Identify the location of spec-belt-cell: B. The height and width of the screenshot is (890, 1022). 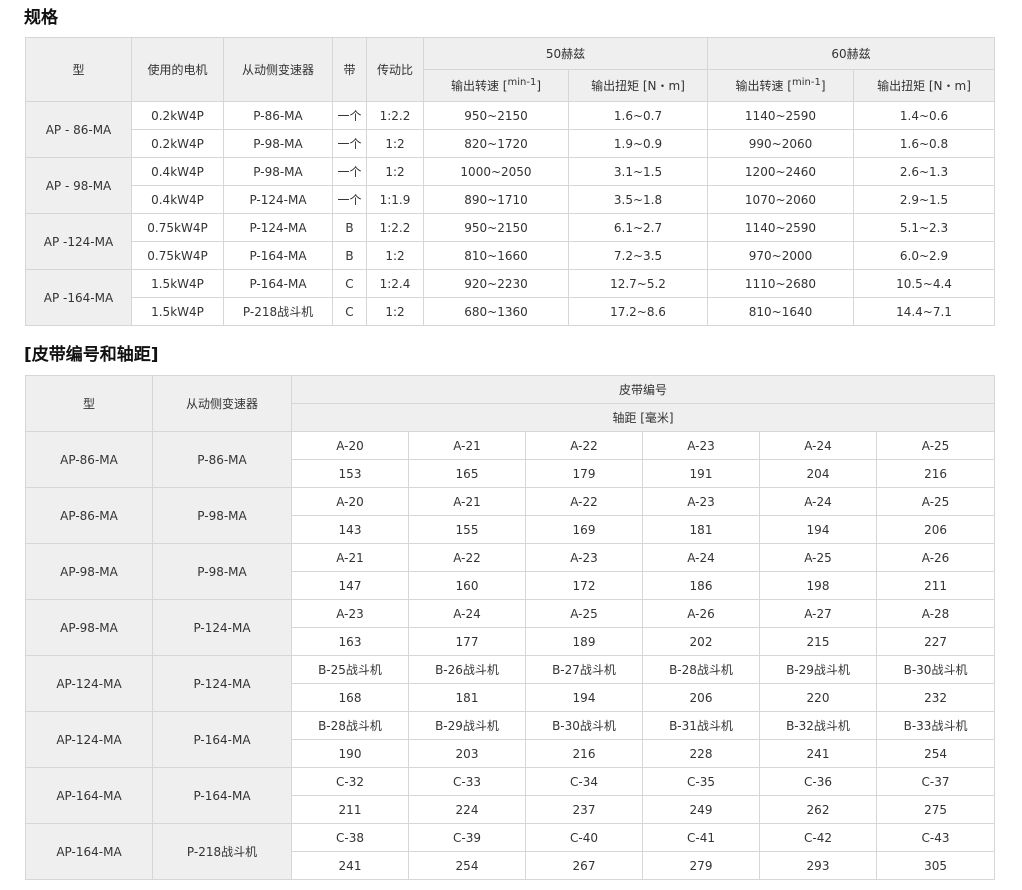
(349, 255).